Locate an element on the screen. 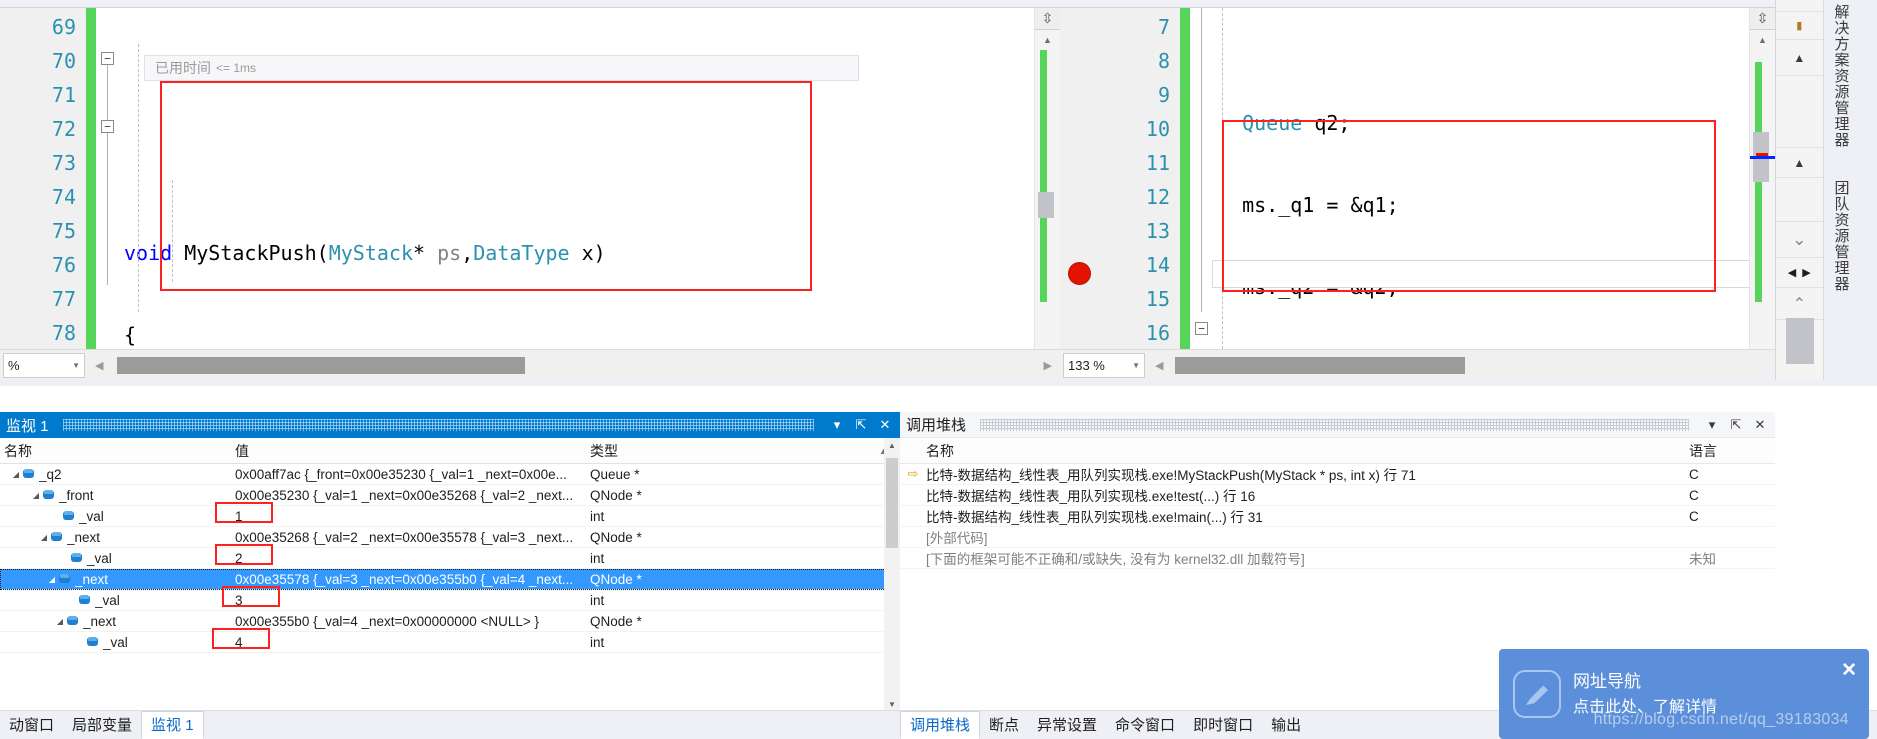 The image size is (1877, 739). left-fold-column: − − is located at coordinates (108, 178).